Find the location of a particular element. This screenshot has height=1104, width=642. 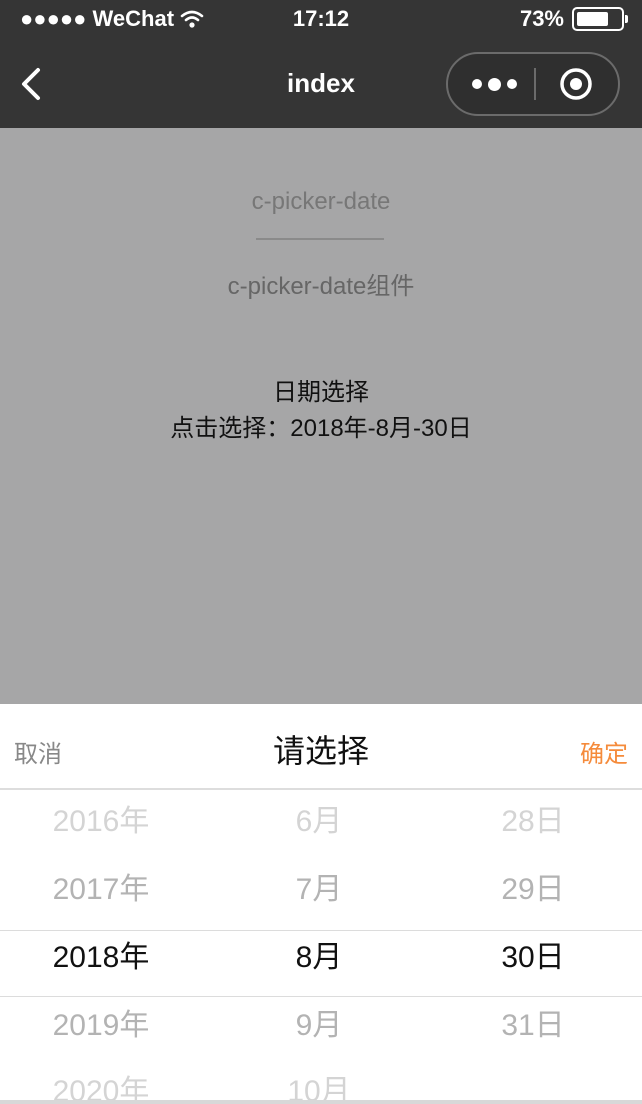

day-option: 31日 is located at coordinates (533, 1026).